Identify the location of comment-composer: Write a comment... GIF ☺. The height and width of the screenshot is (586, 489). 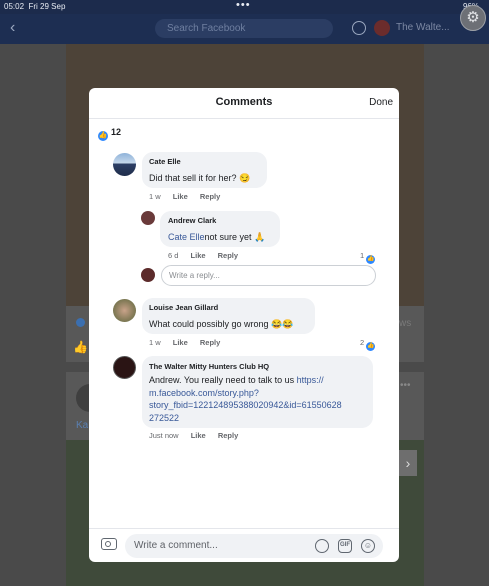
(244, 545).